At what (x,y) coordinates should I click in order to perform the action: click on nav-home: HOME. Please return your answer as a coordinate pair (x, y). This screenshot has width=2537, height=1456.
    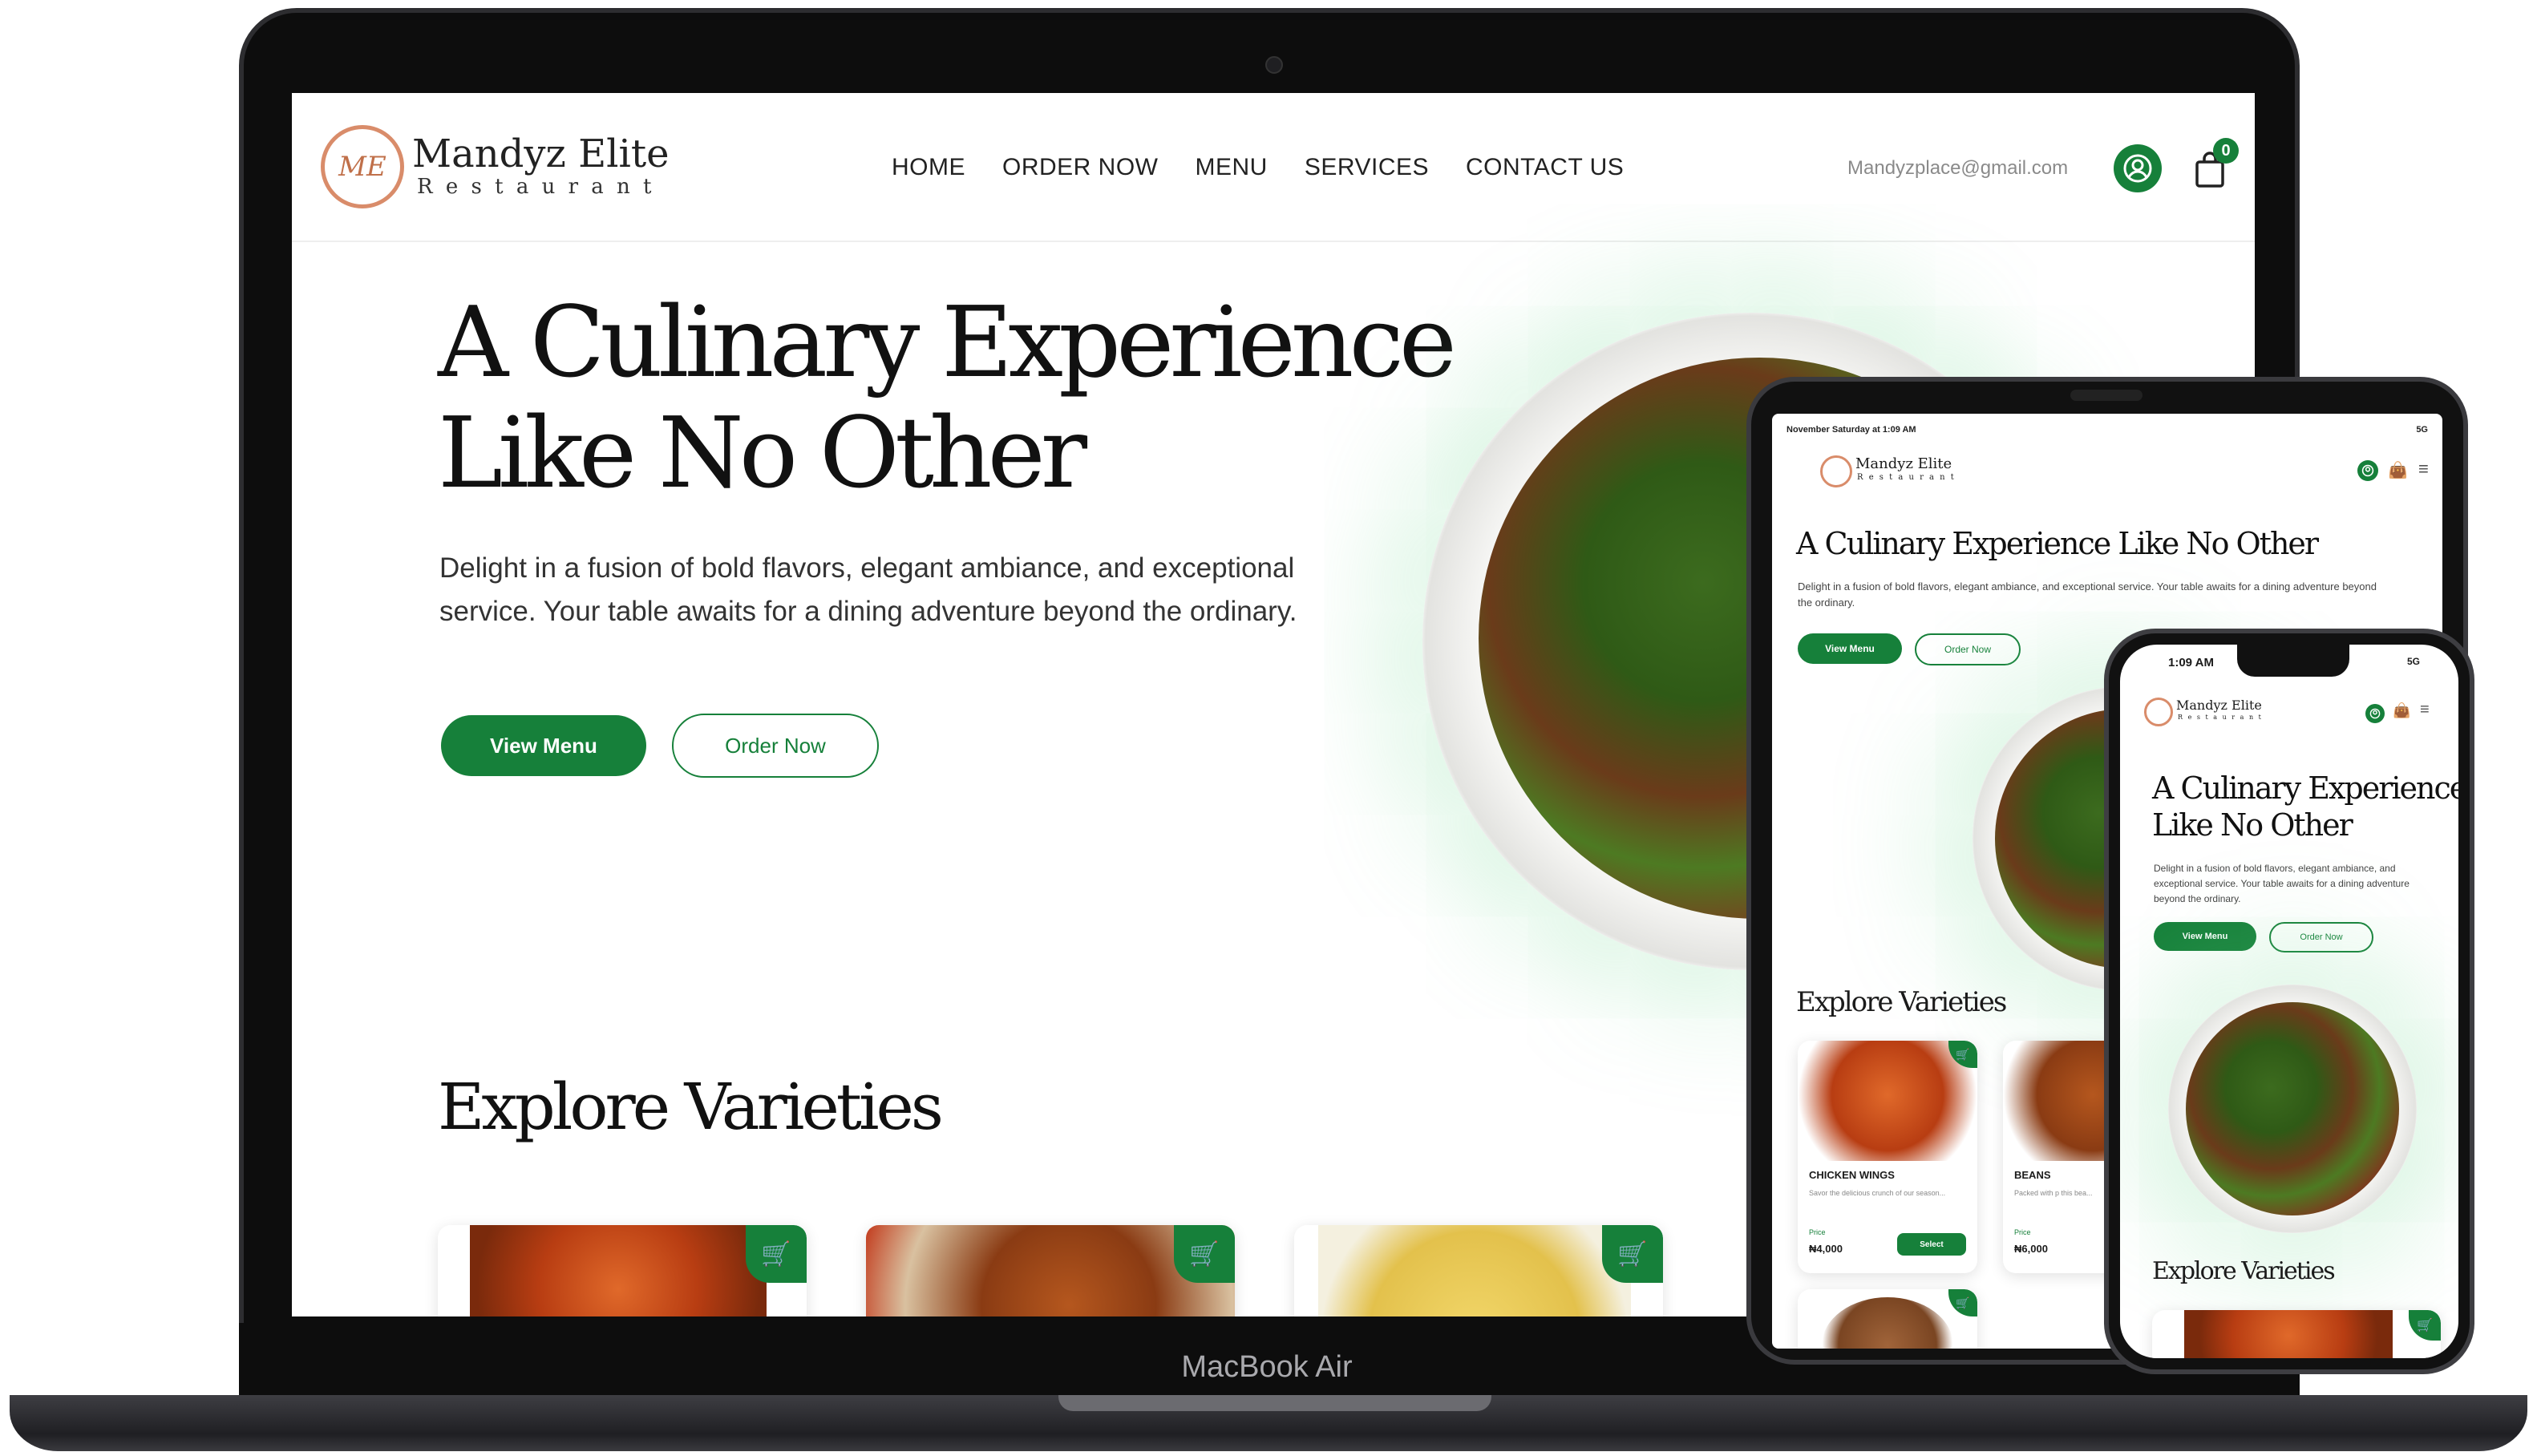
    Looking at the image, I should click on (929, 167).